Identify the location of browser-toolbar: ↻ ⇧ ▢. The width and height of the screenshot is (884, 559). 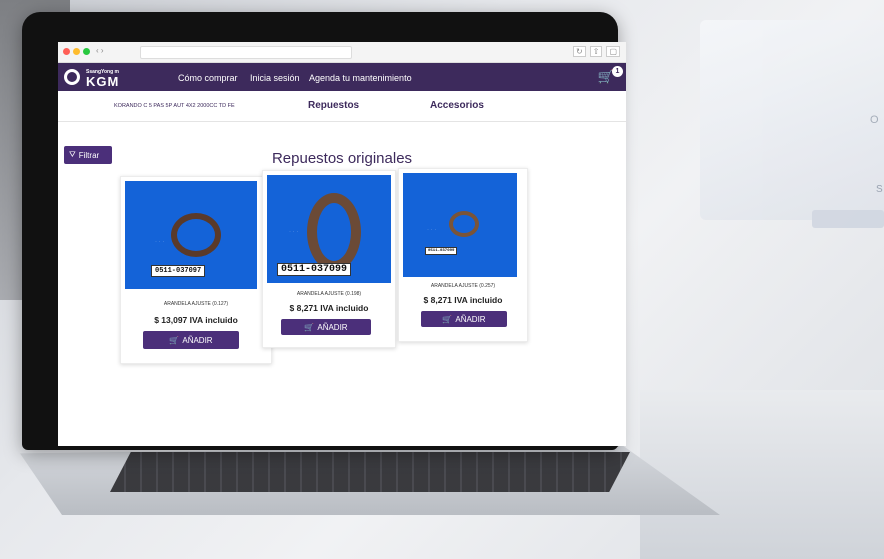
(596, 51).